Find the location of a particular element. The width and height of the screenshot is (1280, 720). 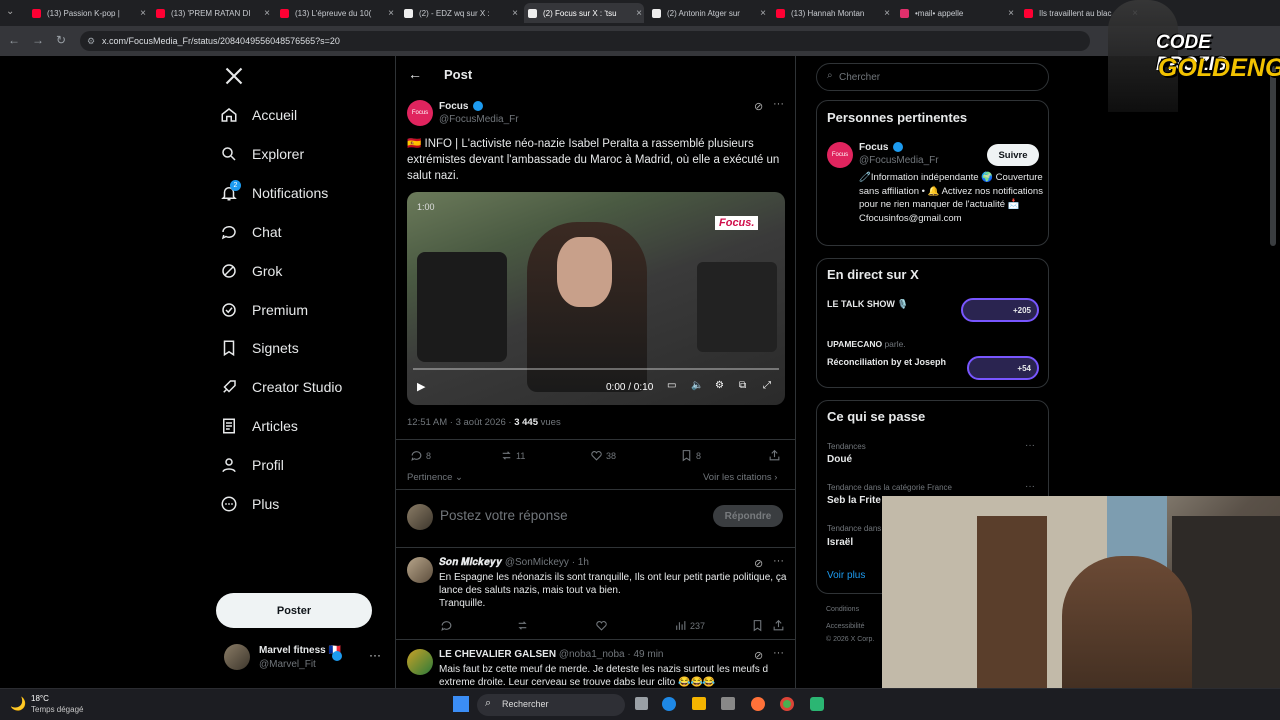

post-button: Poster is located at coordinates (294, 610).